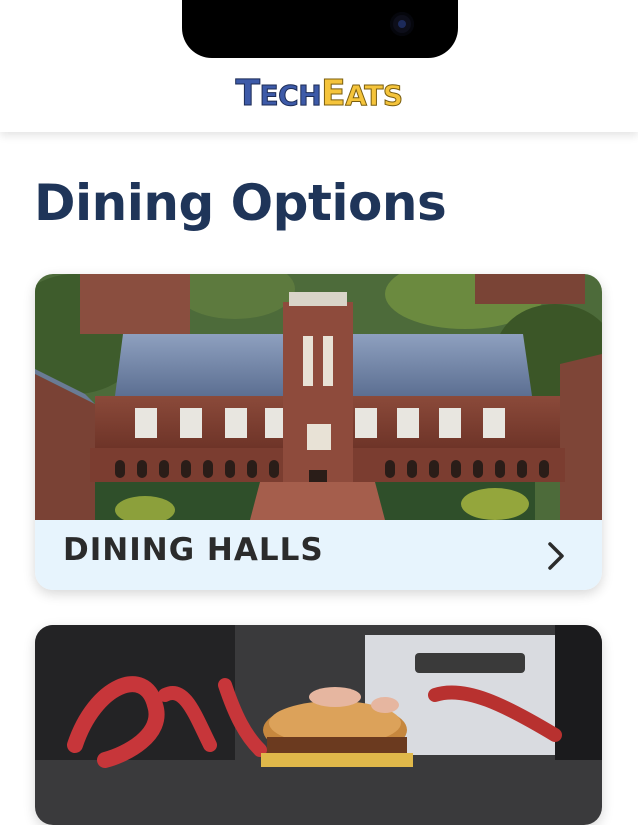 The height and width of the screenshot is (825, 638). I want to click on app-logo: TECHEATS, so click(319, 93).